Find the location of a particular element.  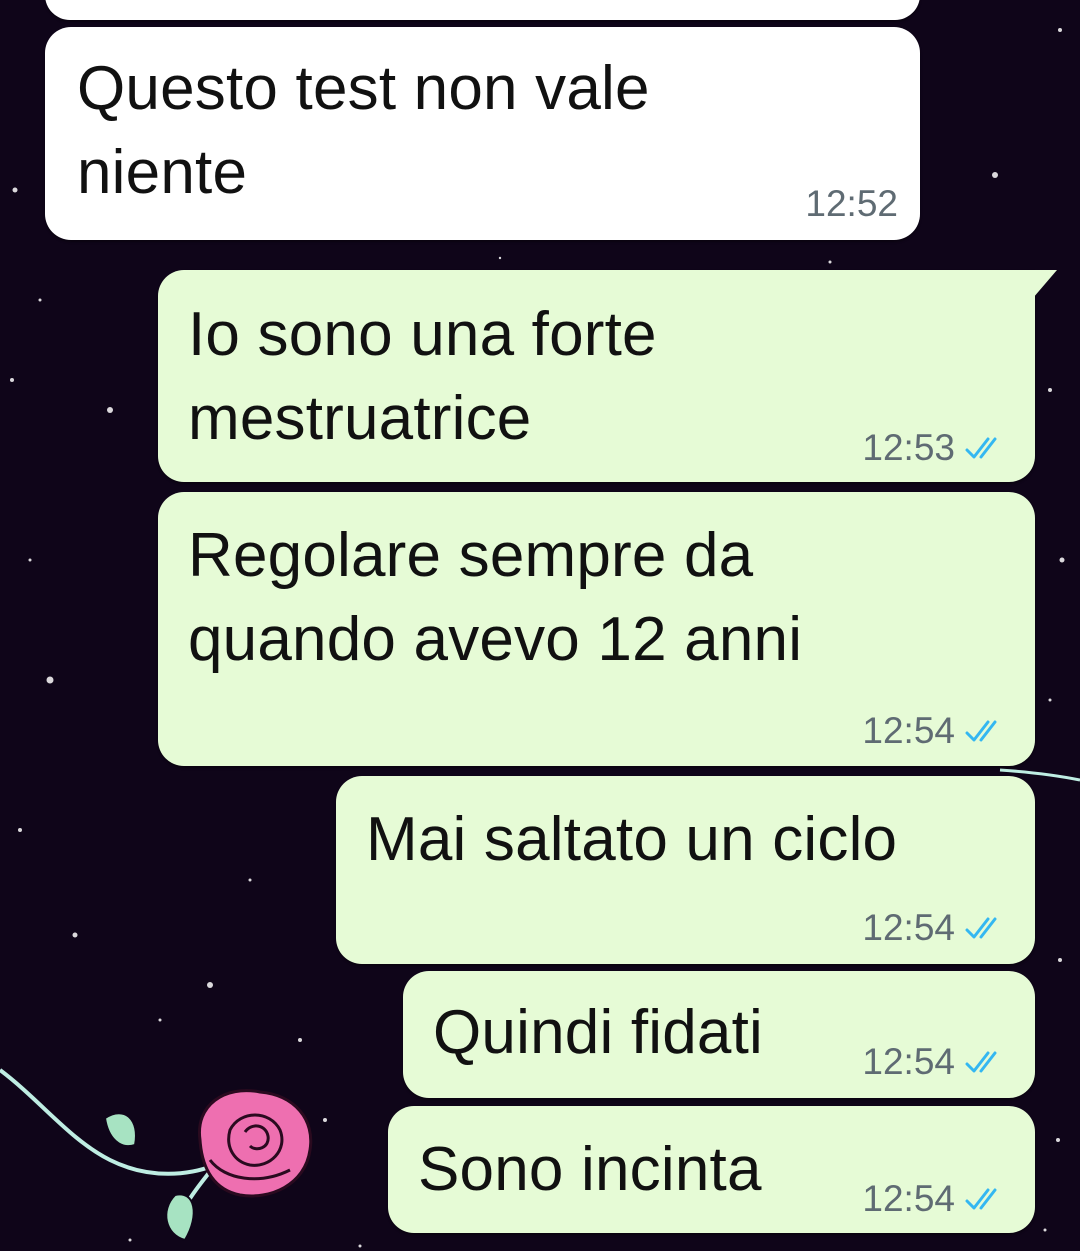

message-line: Questo test non vale is located at coordinates (363, 88).